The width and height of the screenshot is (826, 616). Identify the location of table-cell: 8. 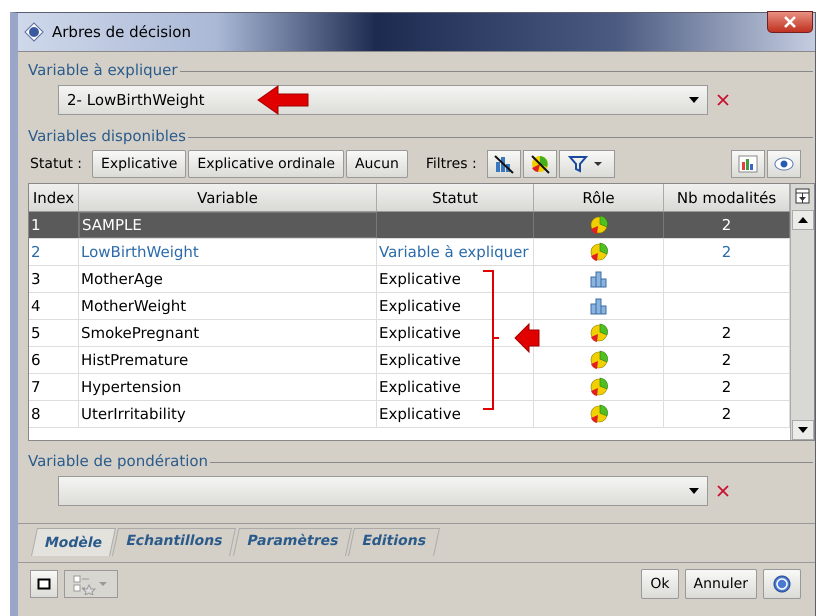
(54, 414).